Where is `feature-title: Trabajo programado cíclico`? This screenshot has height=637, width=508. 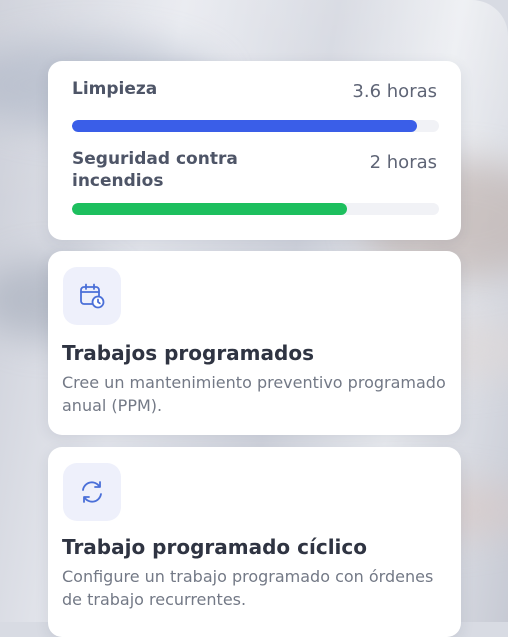 feature-title: Trabajo programado cíclico is located at coordinates (214, 547).